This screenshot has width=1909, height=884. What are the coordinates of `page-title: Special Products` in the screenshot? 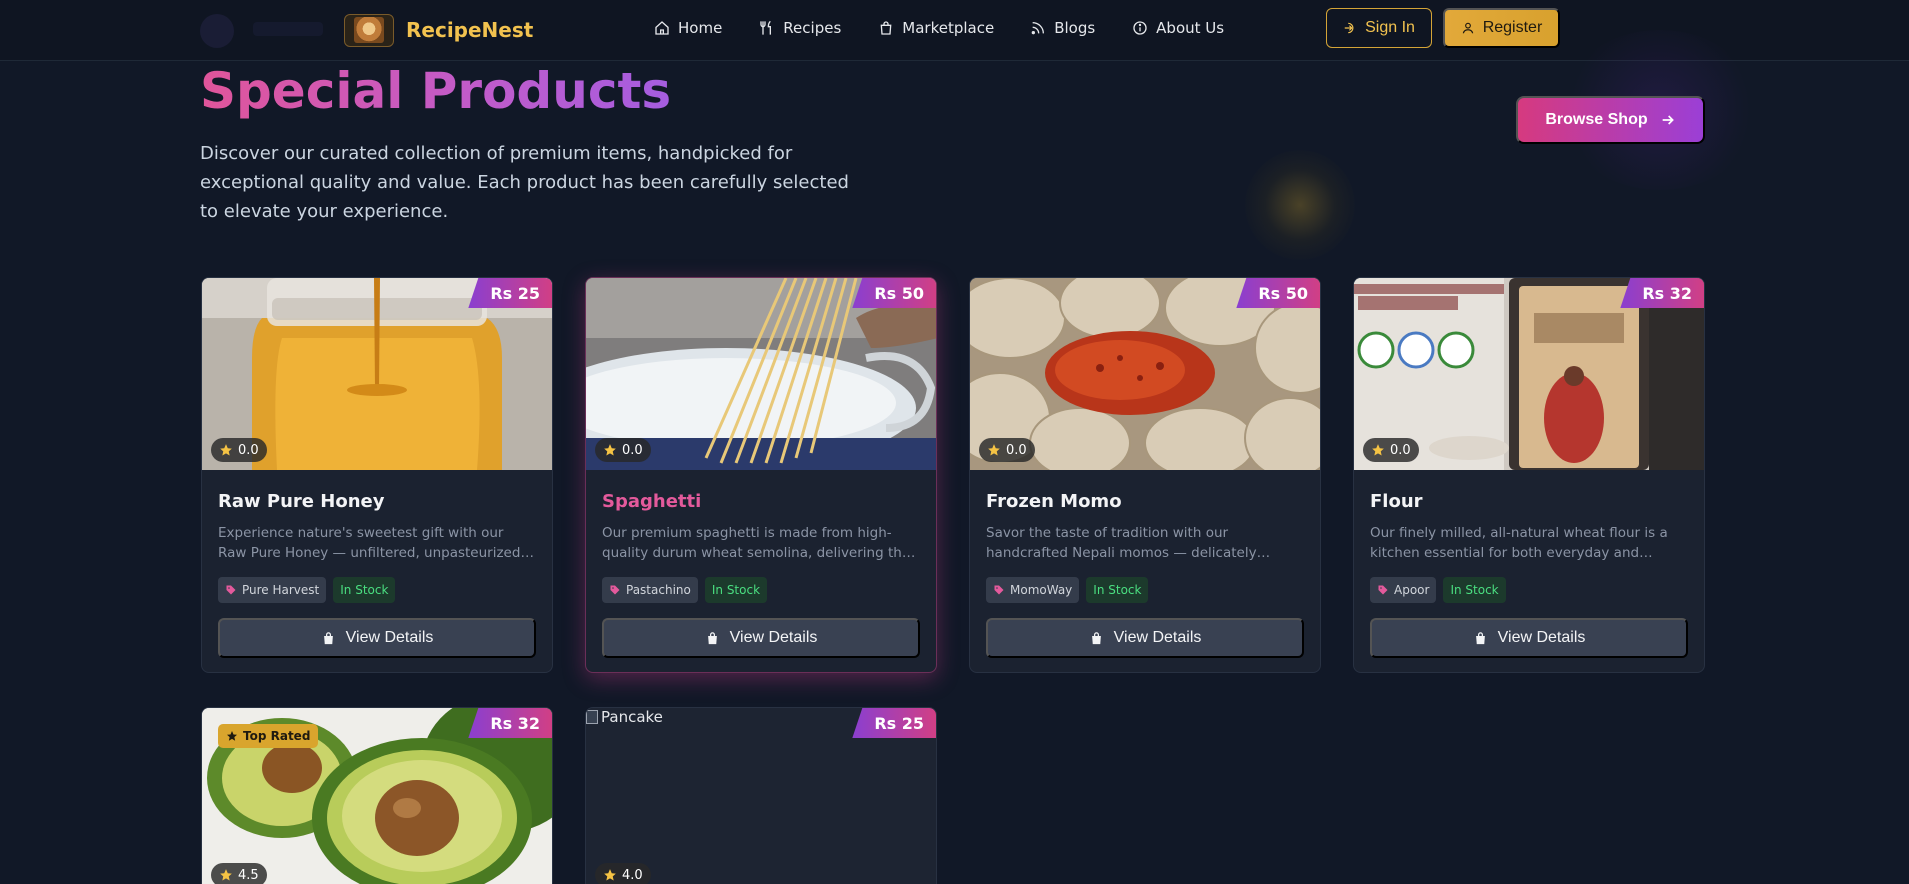 It's located at (436, 91).